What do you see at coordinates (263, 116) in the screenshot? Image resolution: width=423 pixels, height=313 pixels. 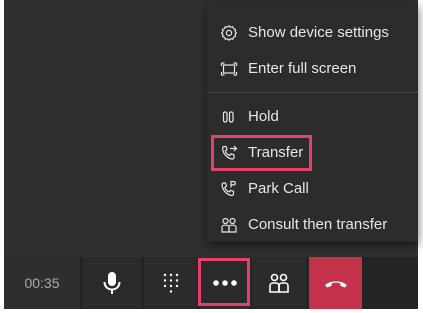 I see `menu-item-label: Hold` at bounding box center [263, 116].